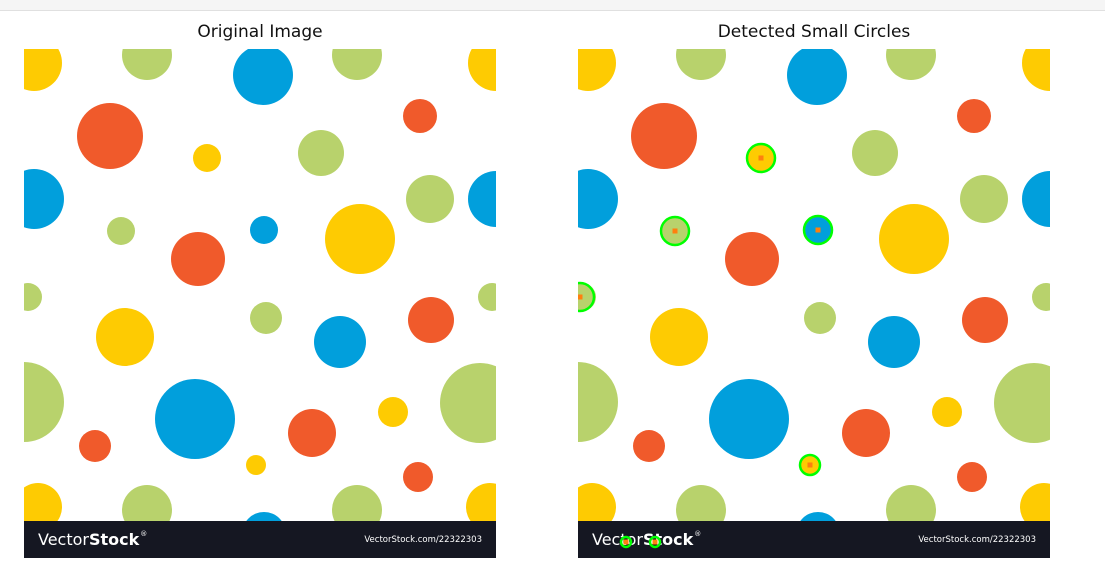 The image size is (1105, 578). I want to click on original-image-title: Original Image, so click(260, 32).